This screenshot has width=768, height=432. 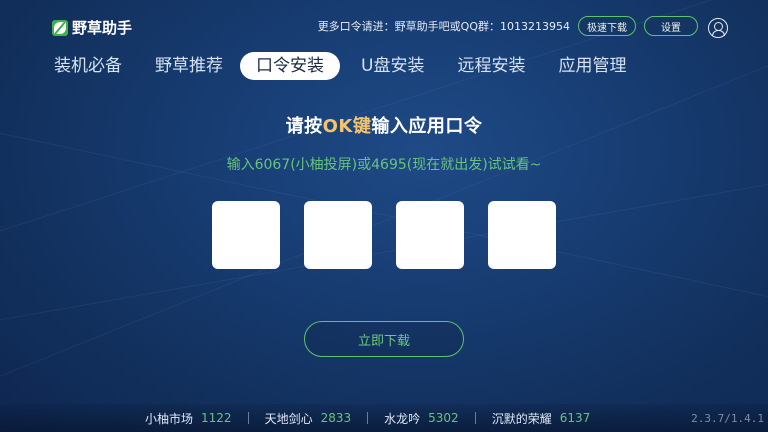 I want to click on tab-recommended: 野草推荐, so click(x=189, y=66).